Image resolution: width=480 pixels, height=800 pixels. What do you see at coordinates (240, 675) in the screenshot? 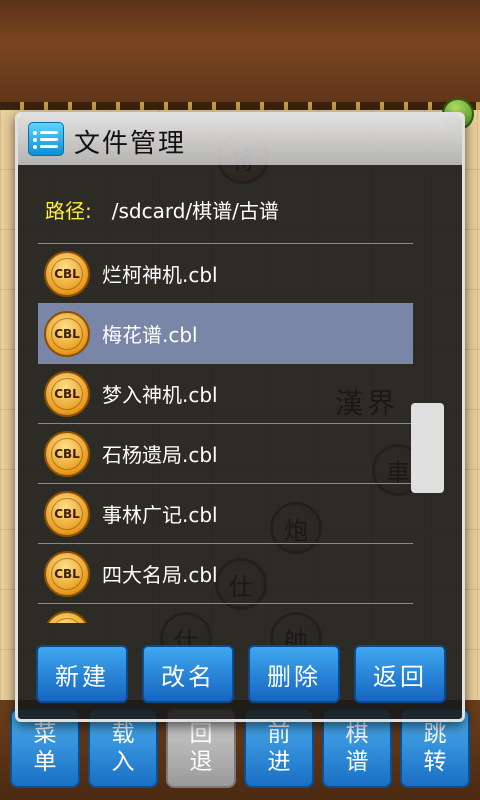
I see `dialog-button-row: 新建 改名 删除 返回` at bounding box center [240, 675].